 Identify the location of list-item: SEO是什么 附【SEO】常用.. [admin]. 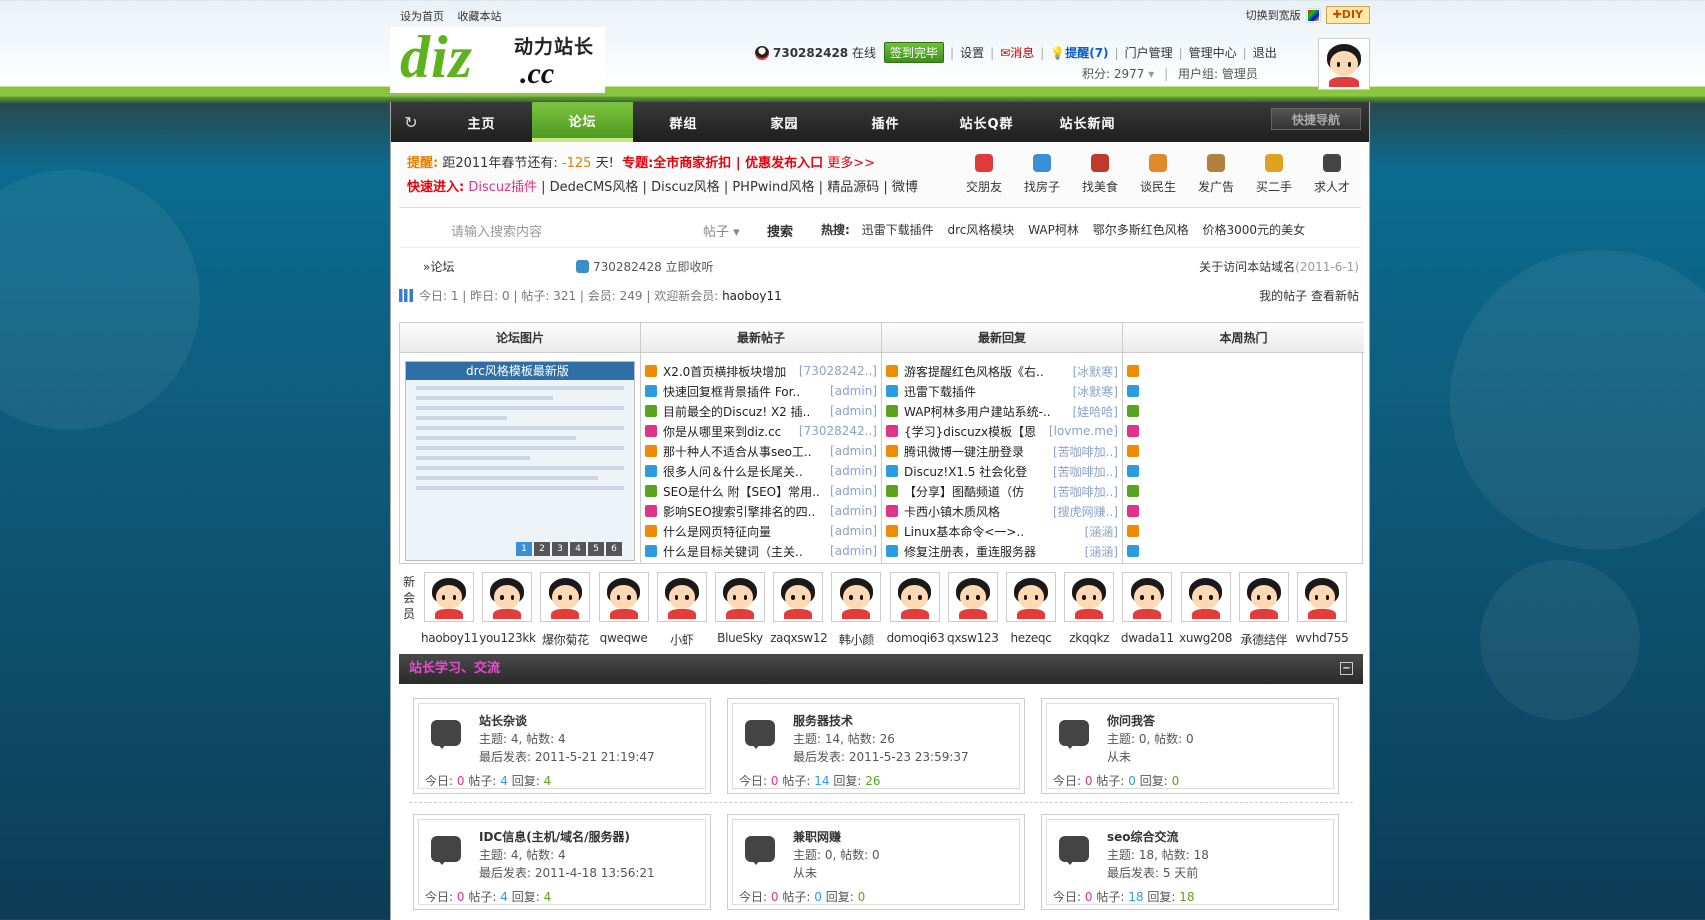
(761, 491).